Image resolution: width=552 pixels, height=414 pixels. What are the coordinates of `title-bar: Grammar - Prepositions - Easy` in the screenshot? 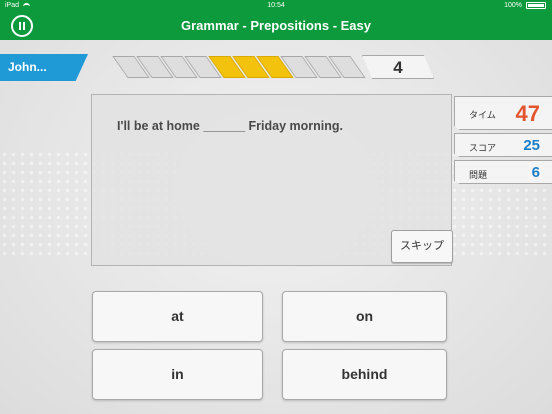 It's located at (276, 26).